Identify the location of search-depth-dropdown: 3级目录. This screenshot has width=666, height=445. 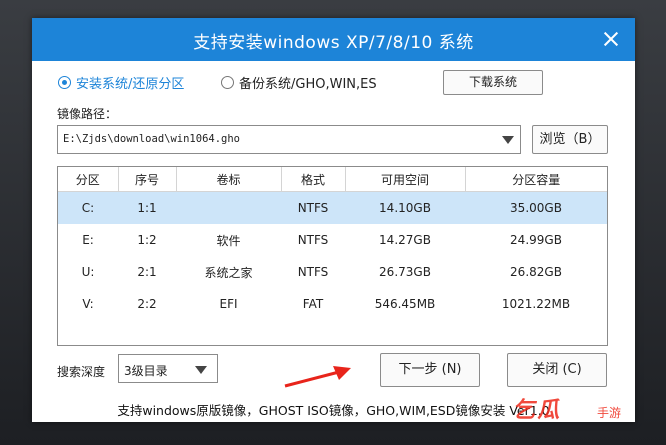
(168, 368).